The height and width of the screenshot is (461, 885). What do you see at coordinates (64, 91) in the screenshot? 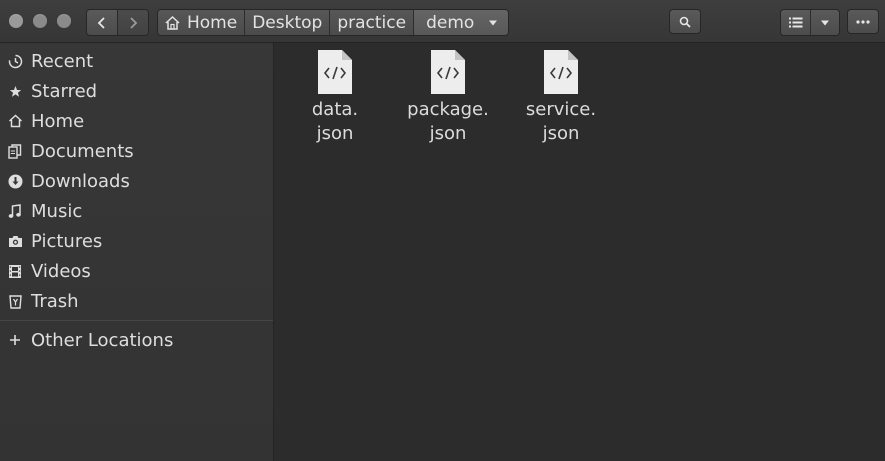
I see `sidebar-item-label: Starred` at bounding box center [64, 91].